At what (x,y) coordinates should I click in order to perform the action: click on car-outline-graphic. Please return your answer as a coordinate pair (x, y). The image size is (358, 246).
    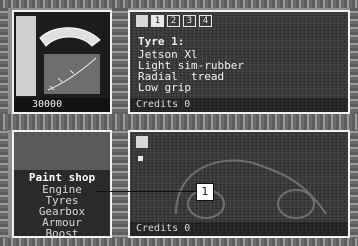
    Looking at the image, I should click on (251, 189).